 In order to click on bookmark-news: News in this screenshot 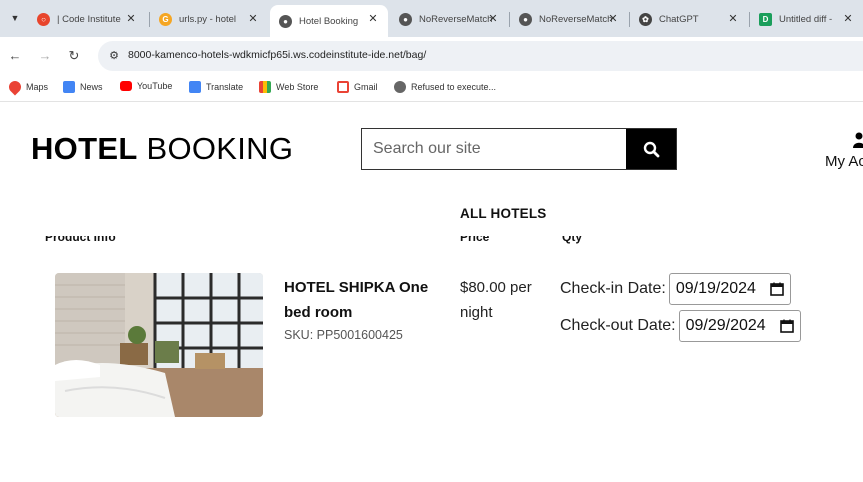, I will do `click(83, 87)`.